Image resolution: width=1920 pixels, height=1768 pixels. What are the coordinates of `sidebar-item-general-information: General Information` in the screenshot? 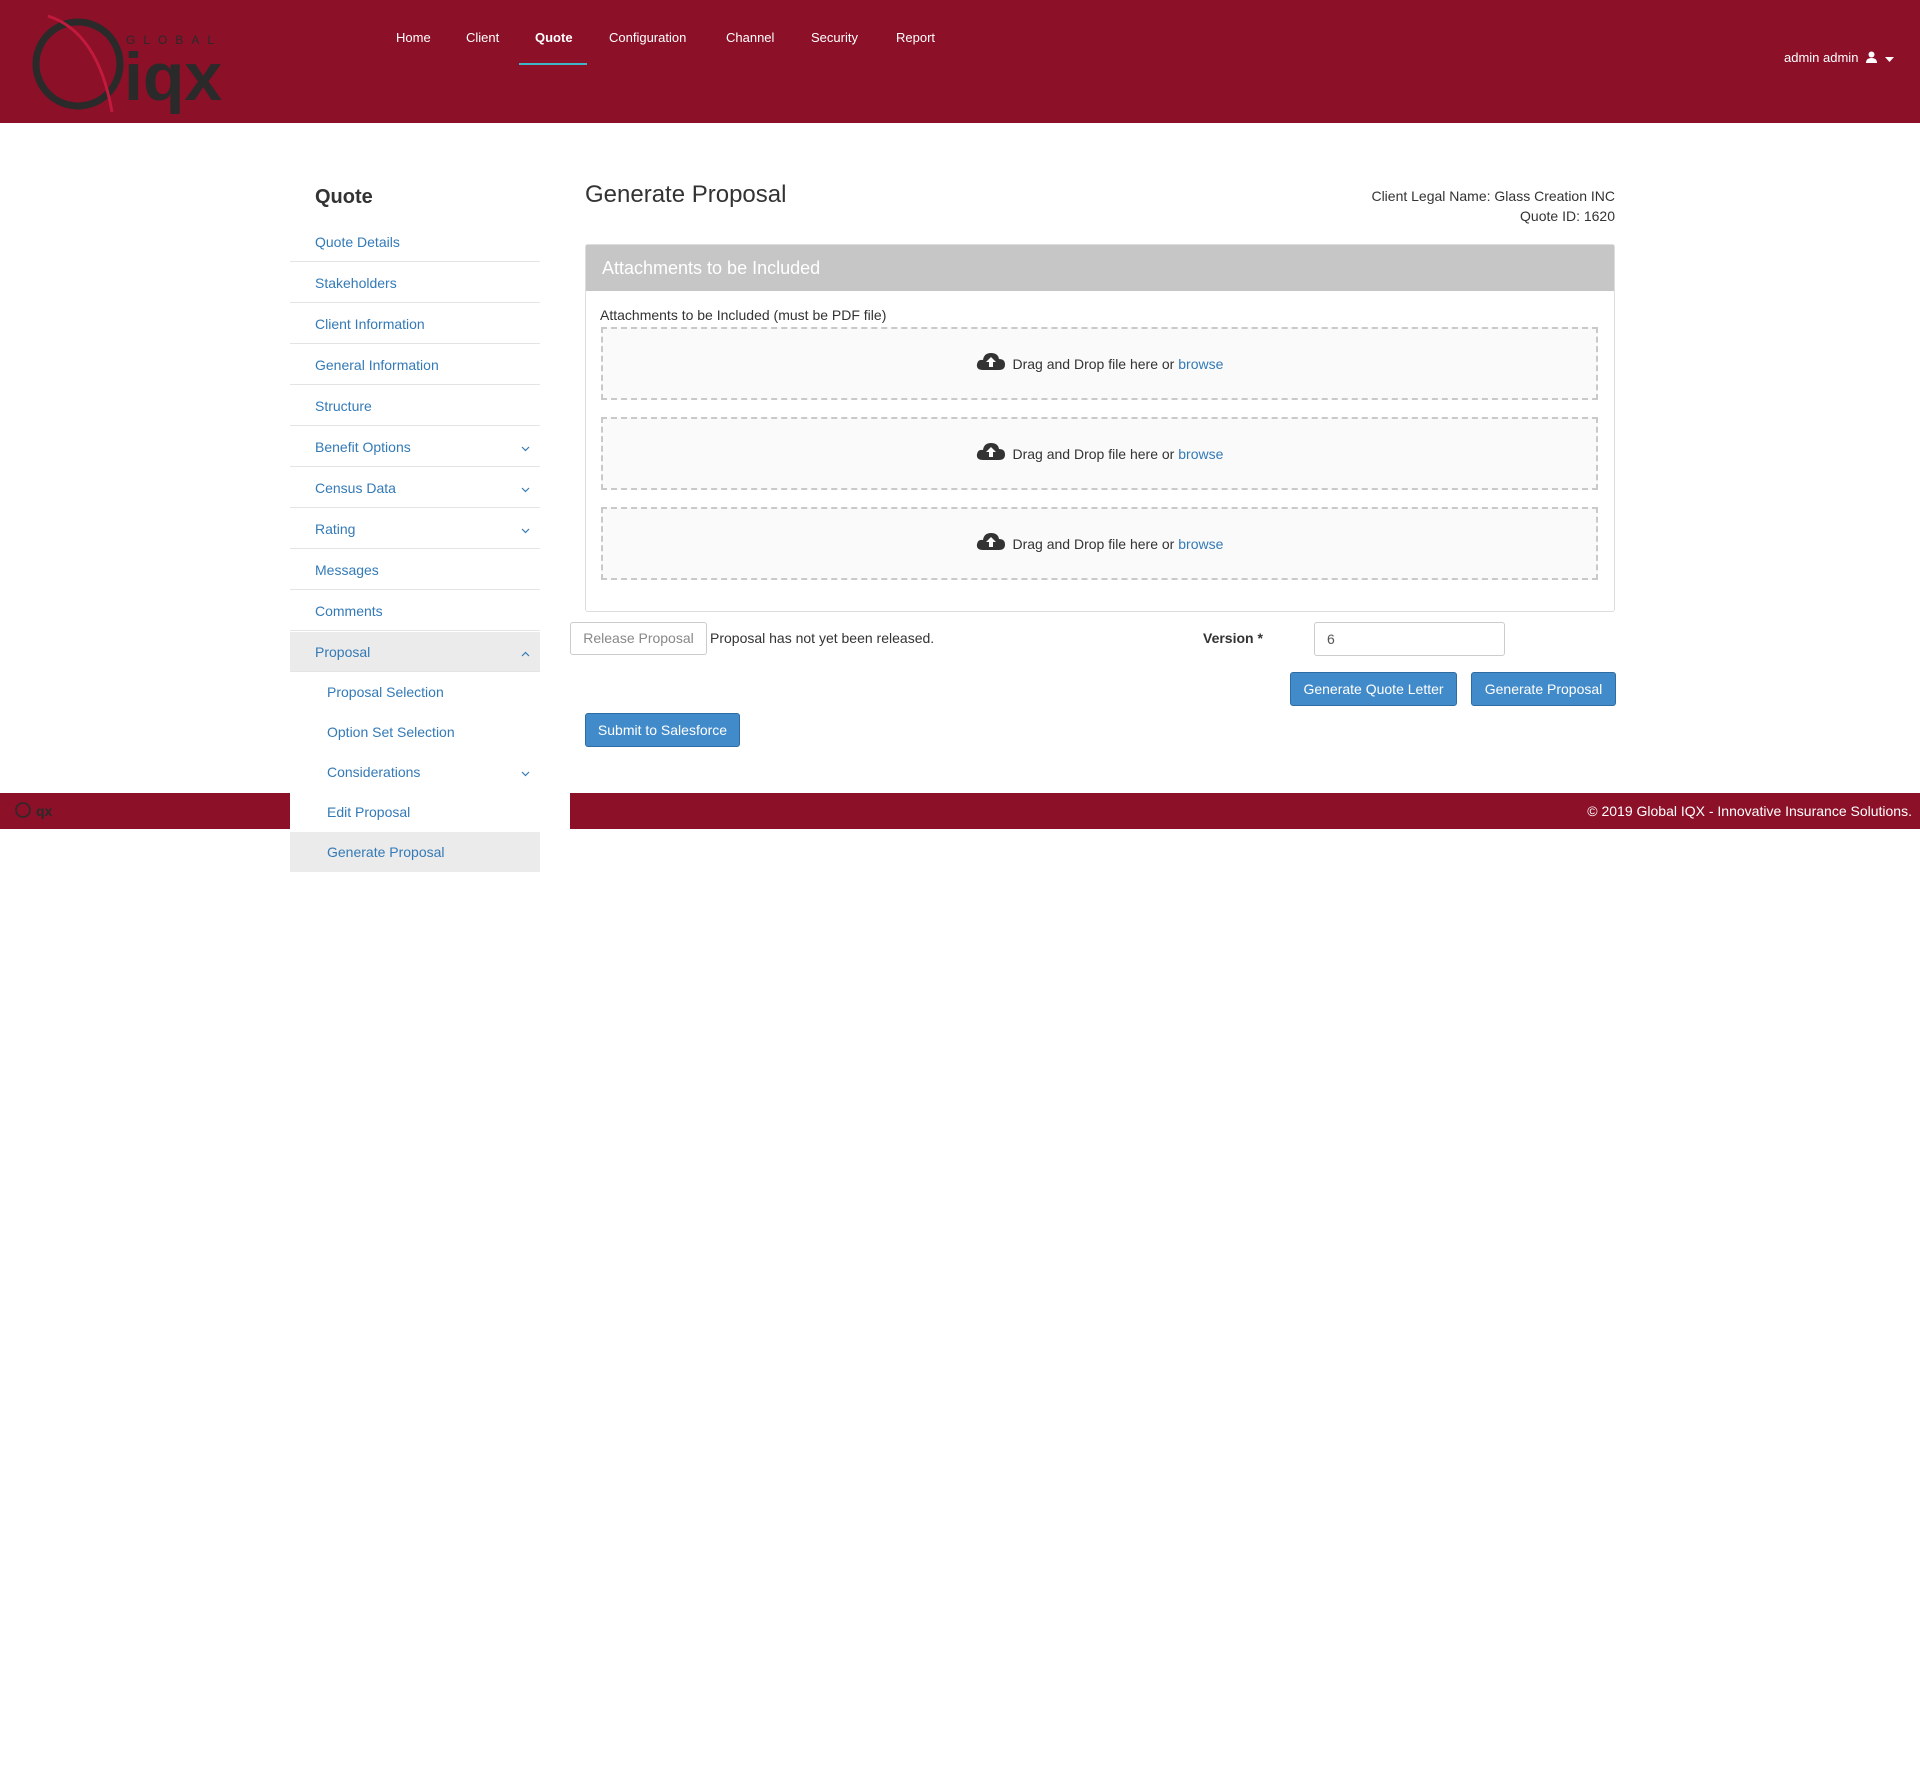 It's located at (415, 365).